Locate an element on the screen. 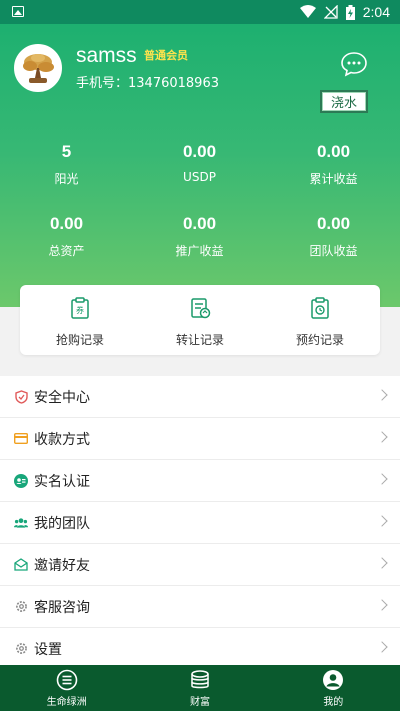 This screenshot has height=711, width=400. stat-label: 推广收益 is located at coordinates (199, 251).